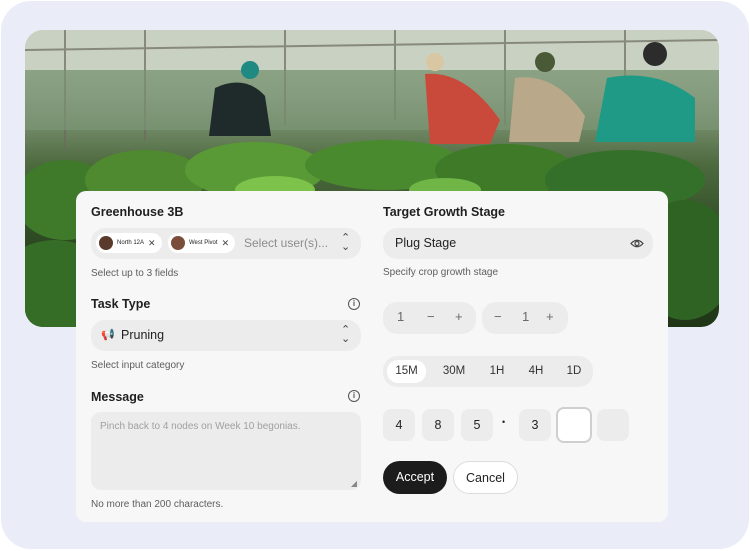 This screenshot has height=551, width=750. What do you see at coordinates (406, 371) in the screenshot?
I see `interval-option-15m: 15M` at bounding box center [406, 371].